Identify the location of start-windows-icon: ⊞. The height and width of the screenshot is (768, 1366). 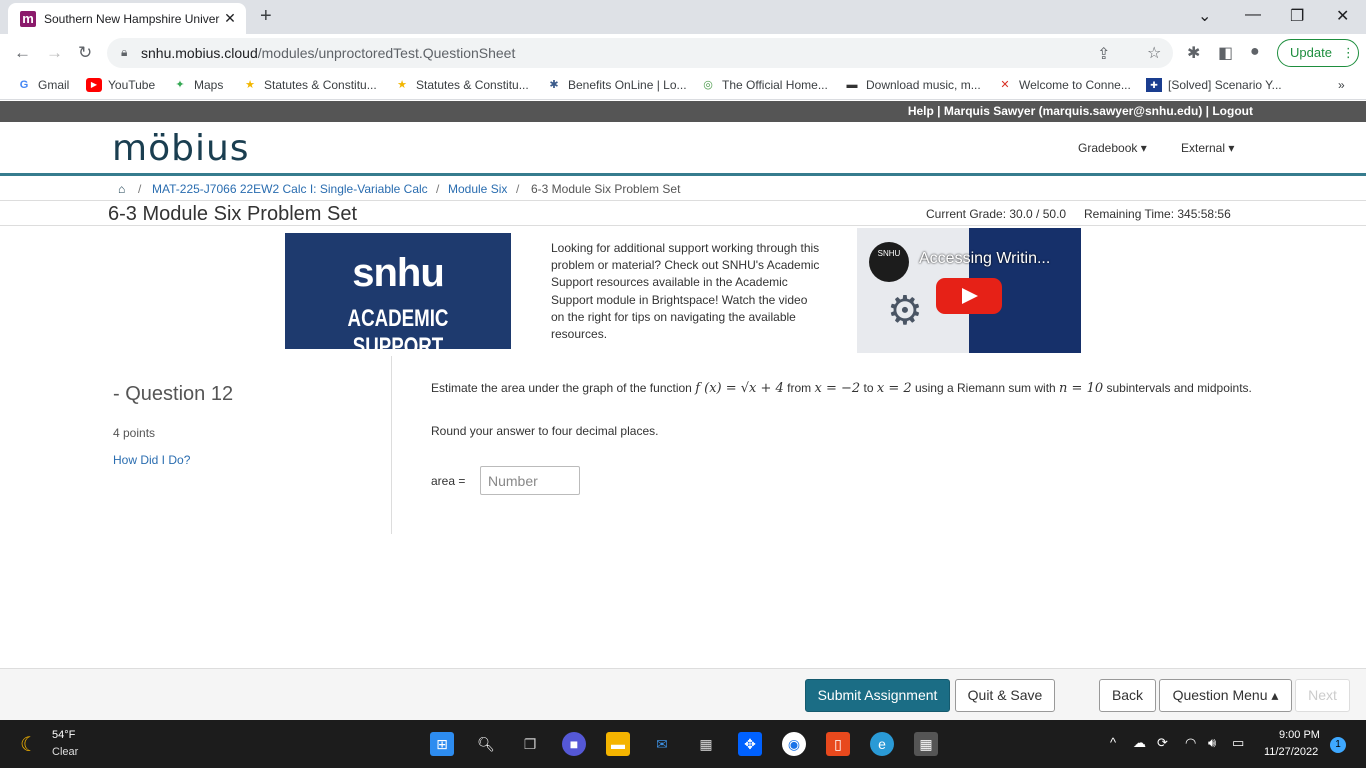
(442, 744).